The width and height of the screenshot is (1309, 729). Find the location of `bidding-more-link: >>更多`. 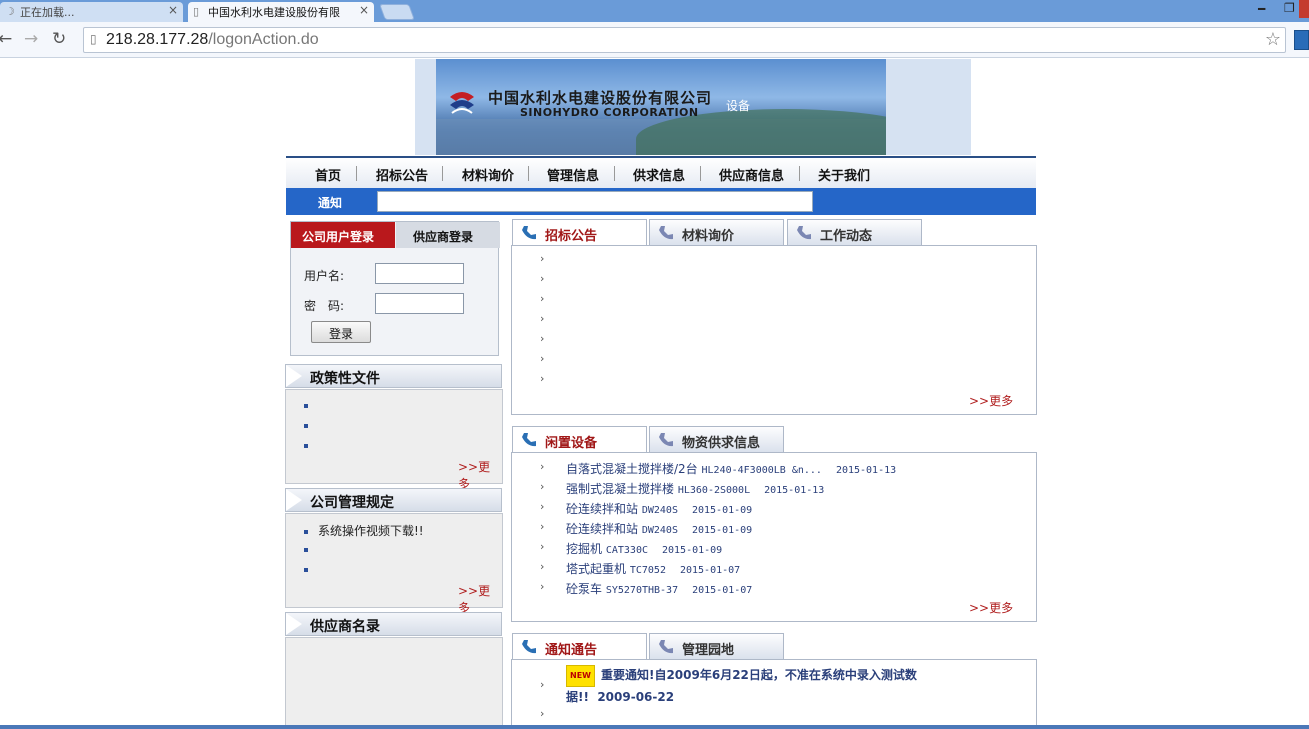

bidding-more-link: >>更多 is located at coordinates (991, 400).